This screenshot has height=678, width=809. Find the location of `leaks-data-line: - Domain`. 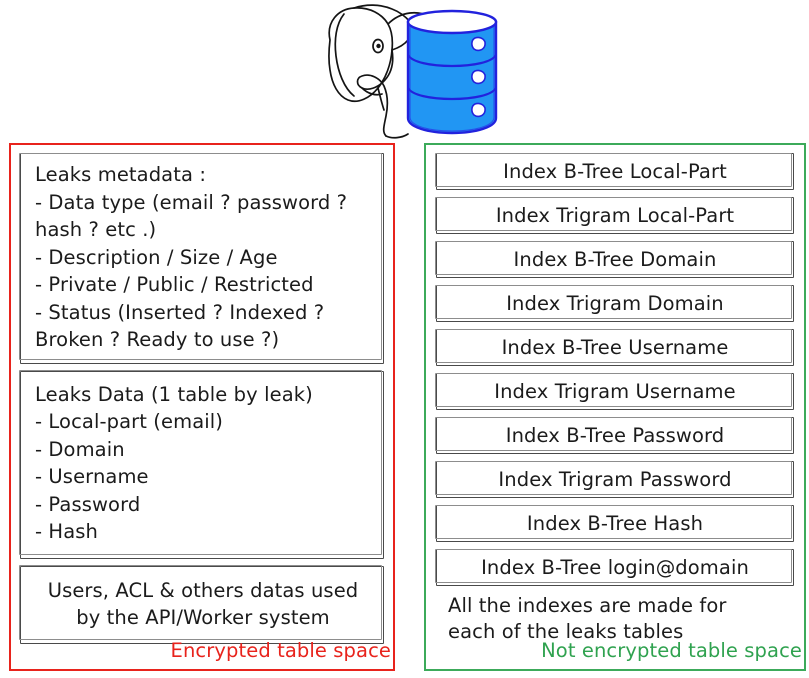

leaks-data-line: - Domain is located at coordinates (80, 449).